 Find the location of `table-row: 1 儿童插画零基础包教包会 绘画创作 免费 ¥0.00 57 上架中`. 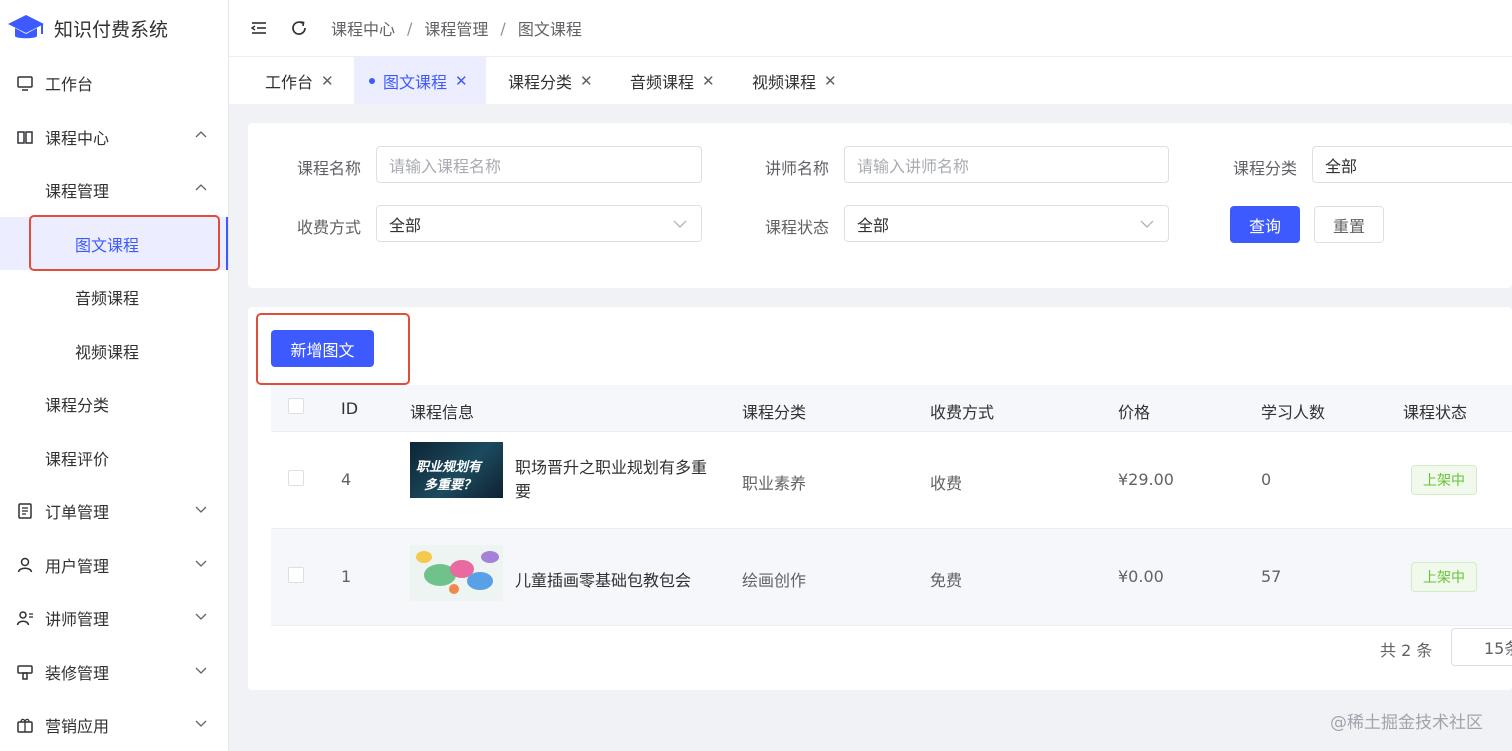

table-row: 1 儿童插画零基础包教包会 绘画创作 免费 ¥0.00 57 上架中 is located at coordinates (891, 577).